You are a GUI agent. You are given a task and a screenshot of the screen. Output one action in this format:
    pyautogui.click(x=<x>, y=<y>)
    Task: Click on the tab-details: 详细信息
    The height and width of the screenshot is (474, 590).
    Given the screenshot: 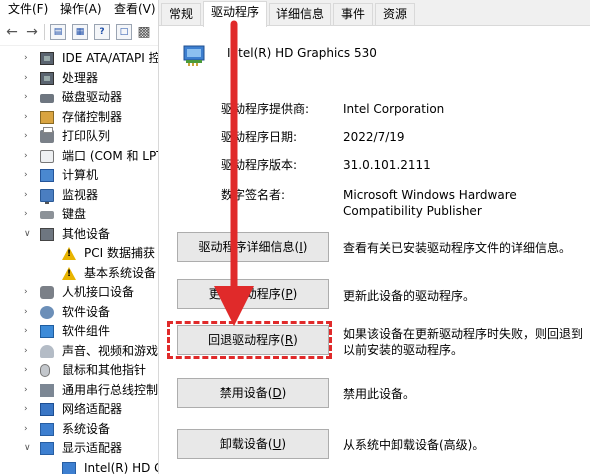 What is the action you would take?
    pyautogui.click(x=300, y=14)
    